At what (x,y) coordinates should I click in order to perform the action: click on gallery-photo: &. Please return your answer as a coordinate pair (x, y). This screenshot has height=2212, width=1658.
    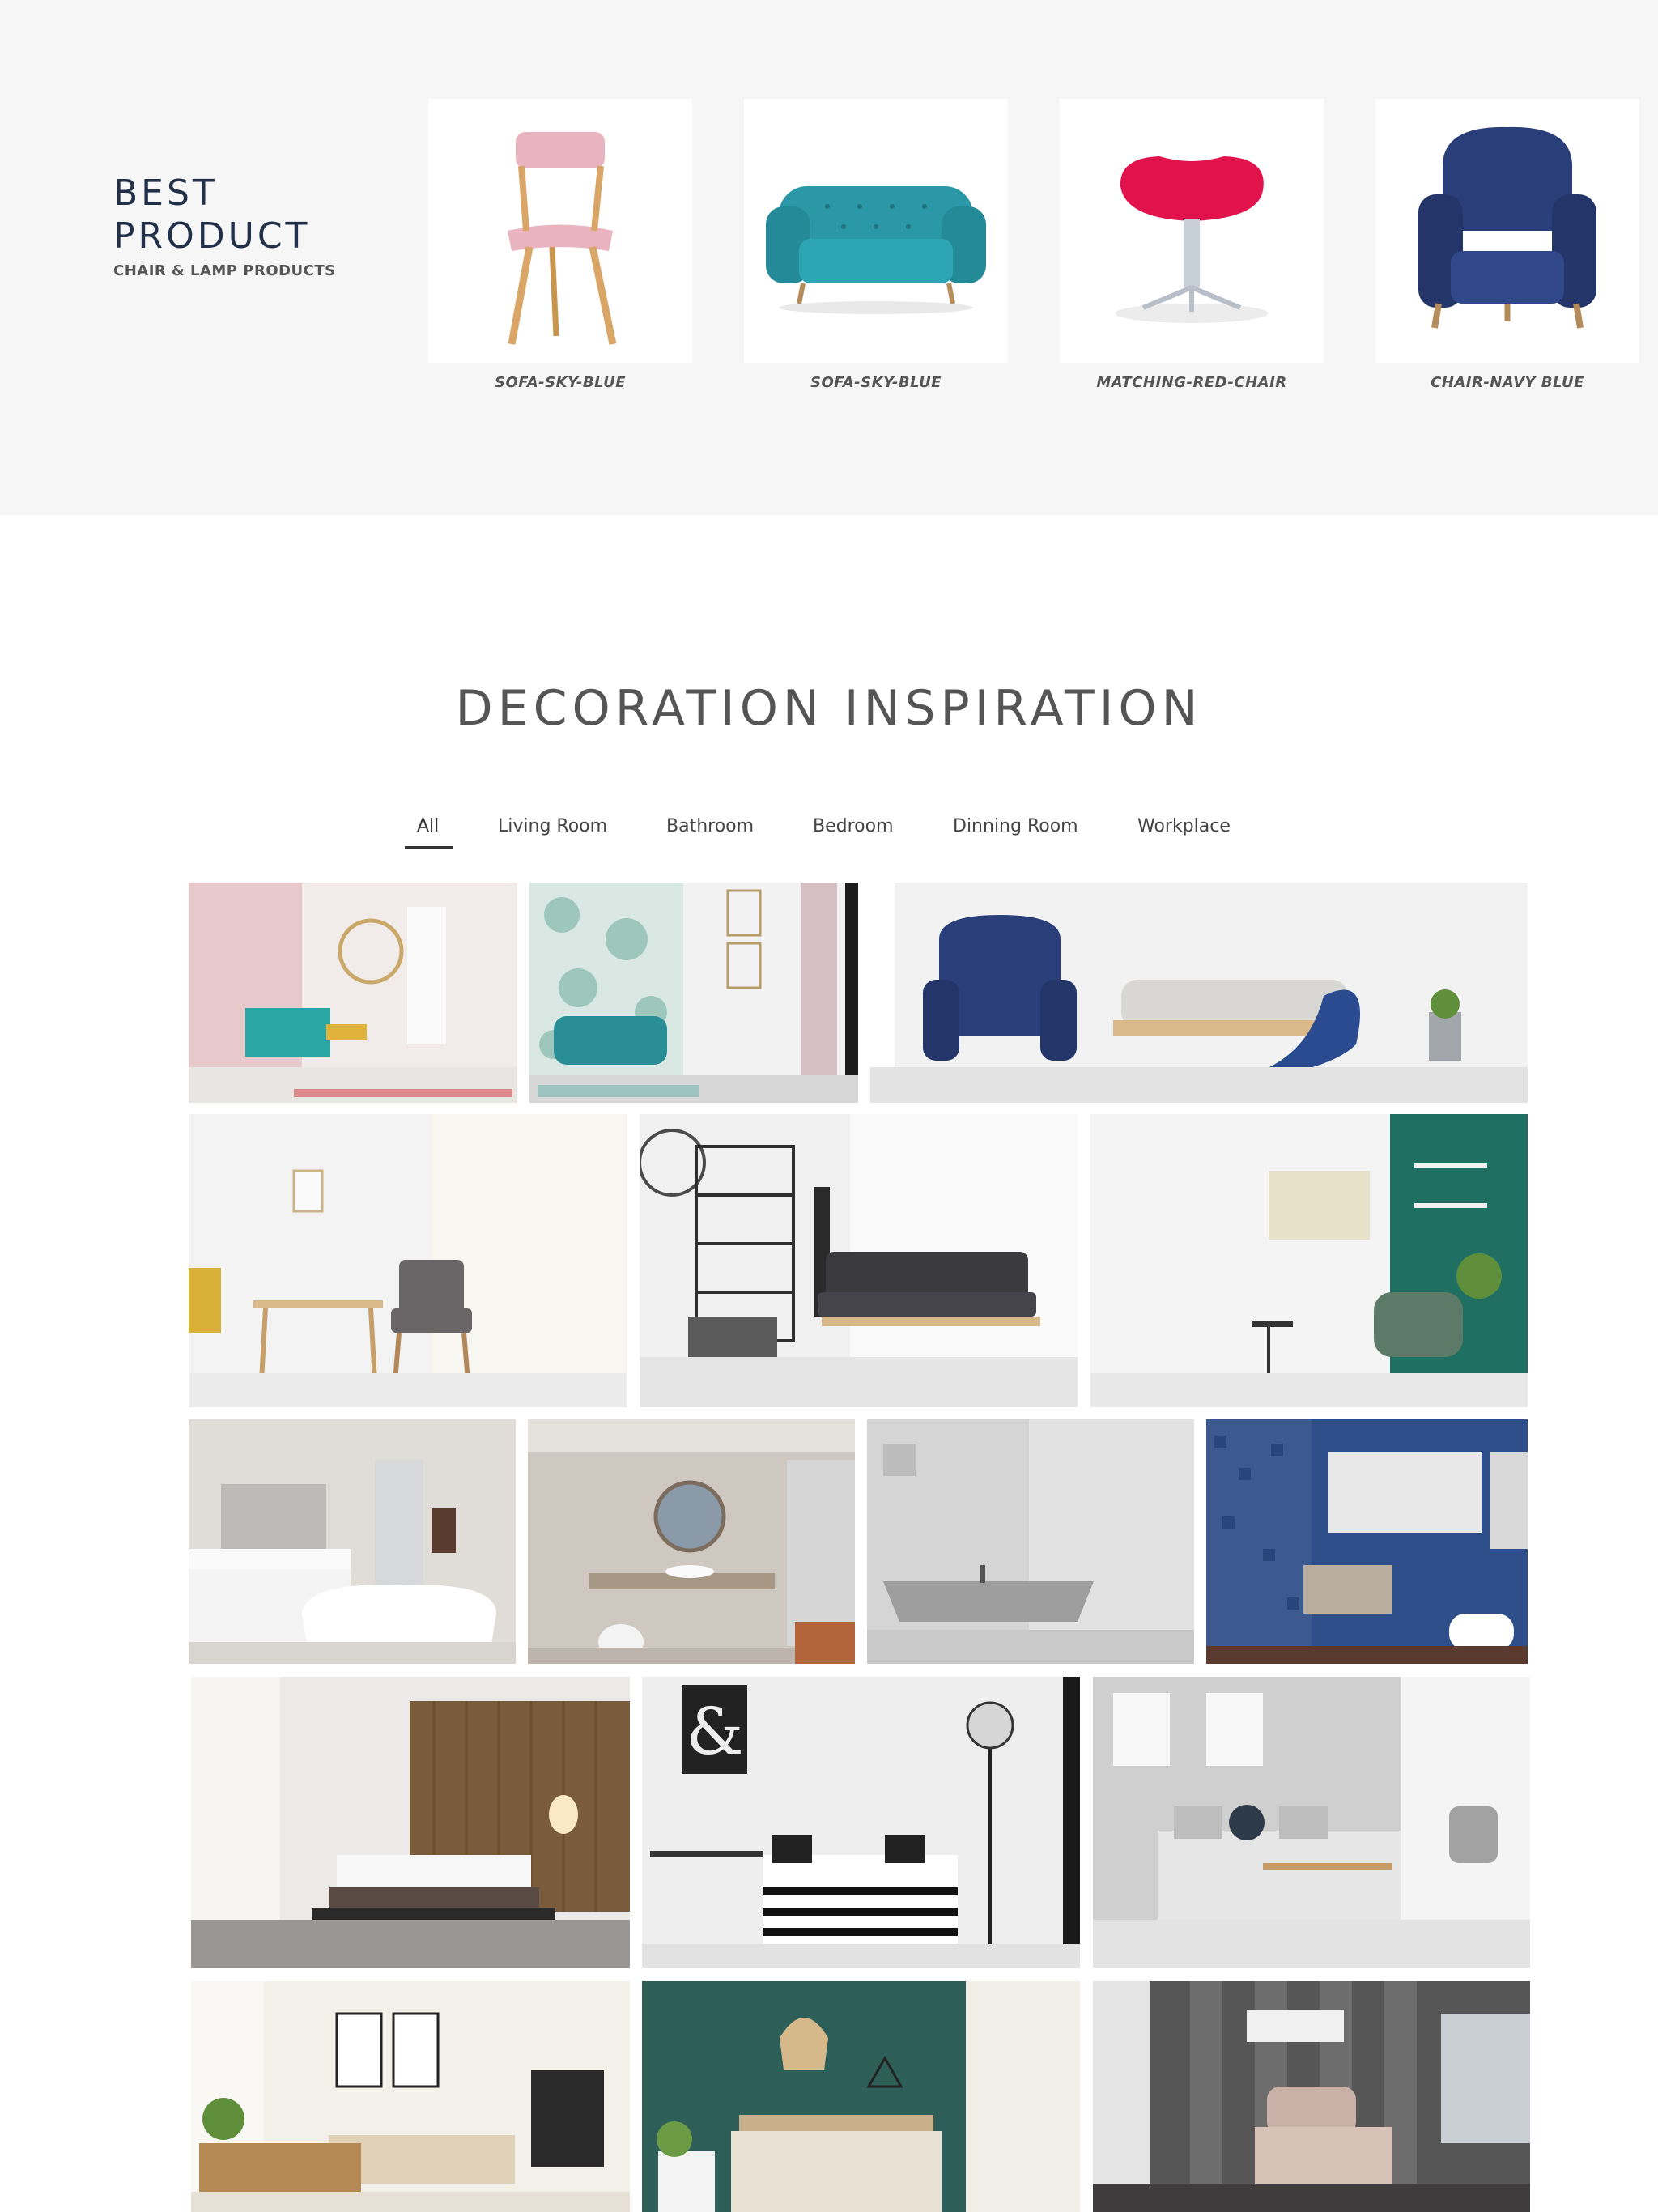
    Looking at the image, I should click on (861, 1823).